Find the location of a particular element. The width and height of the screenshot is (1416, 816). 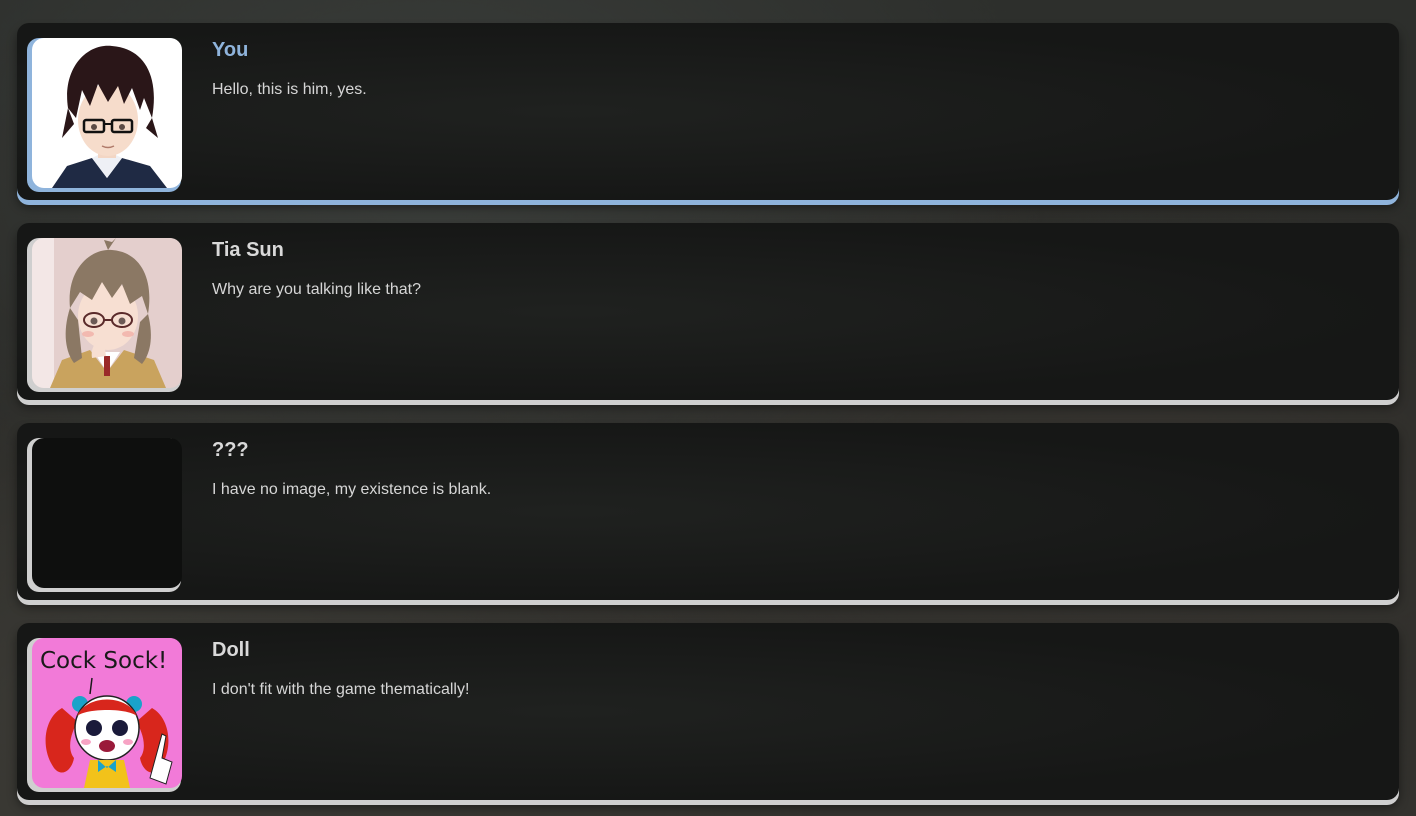

speaker-name: ??? is located at coordinates (230, 450).